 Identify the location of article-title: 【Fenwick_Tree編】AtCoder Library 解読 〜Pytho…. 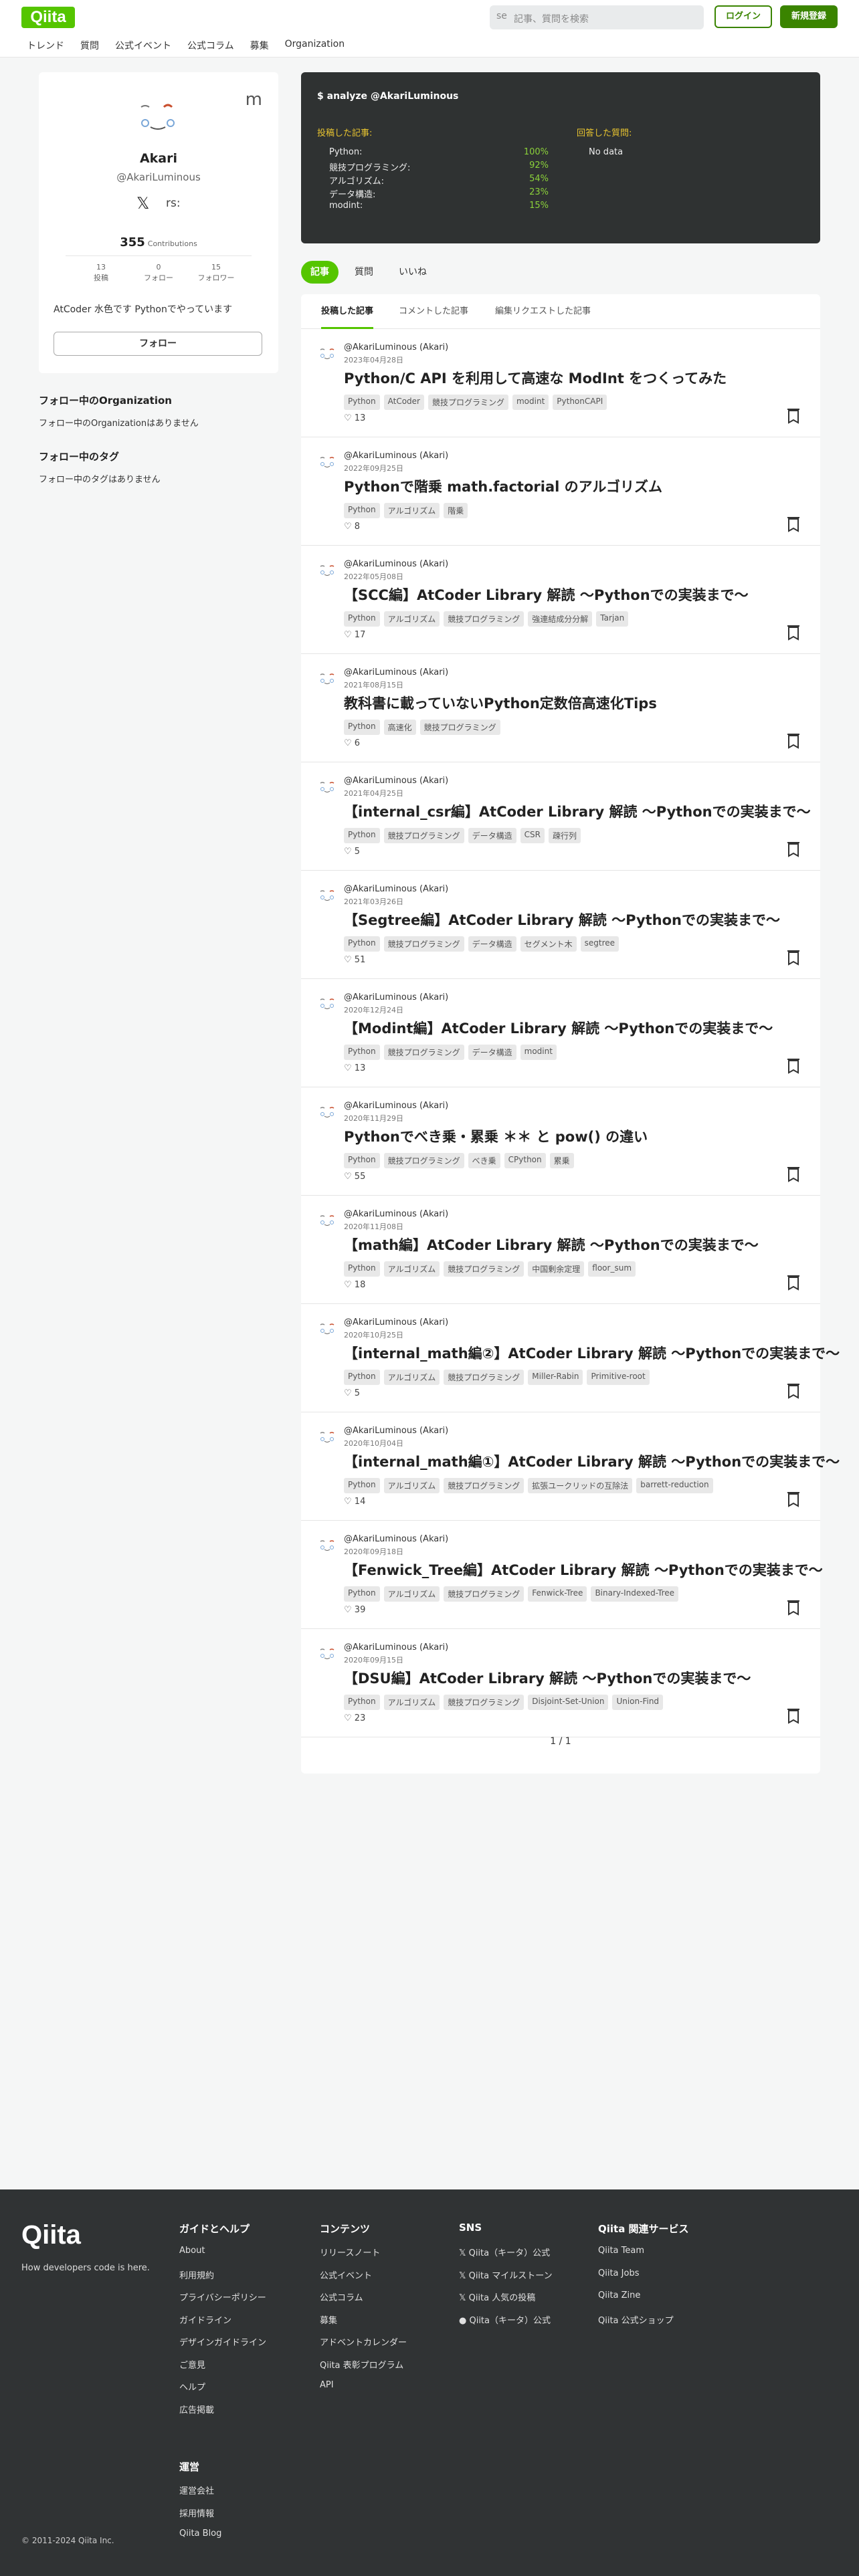
(584, 1570).